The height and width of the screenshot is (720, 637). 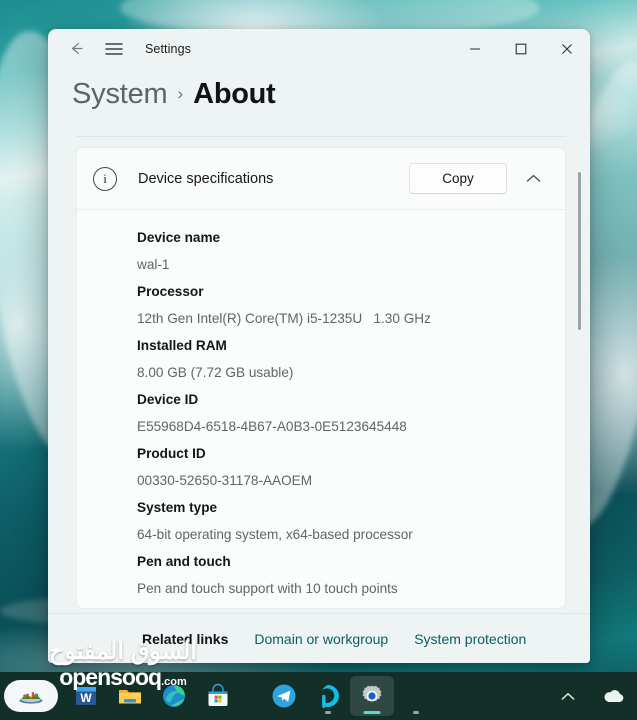 I want to click on info-circle-icon: i, so click(x=105, y=178).